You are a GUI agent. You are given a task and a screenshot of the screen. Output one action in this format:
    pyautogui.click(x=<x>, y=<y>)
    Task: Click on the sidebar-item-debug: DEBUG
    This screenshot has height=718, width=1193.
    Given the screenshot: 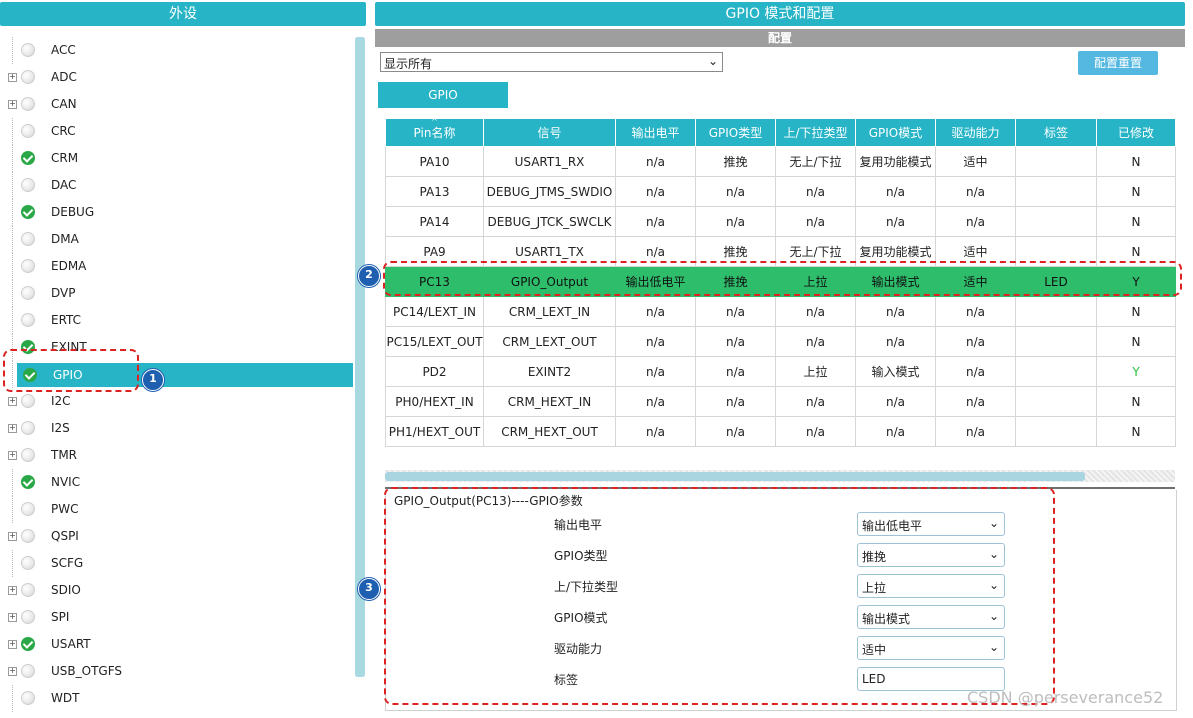 What is the action you would take?
    pyautogui.click(x=175, y=212)
    